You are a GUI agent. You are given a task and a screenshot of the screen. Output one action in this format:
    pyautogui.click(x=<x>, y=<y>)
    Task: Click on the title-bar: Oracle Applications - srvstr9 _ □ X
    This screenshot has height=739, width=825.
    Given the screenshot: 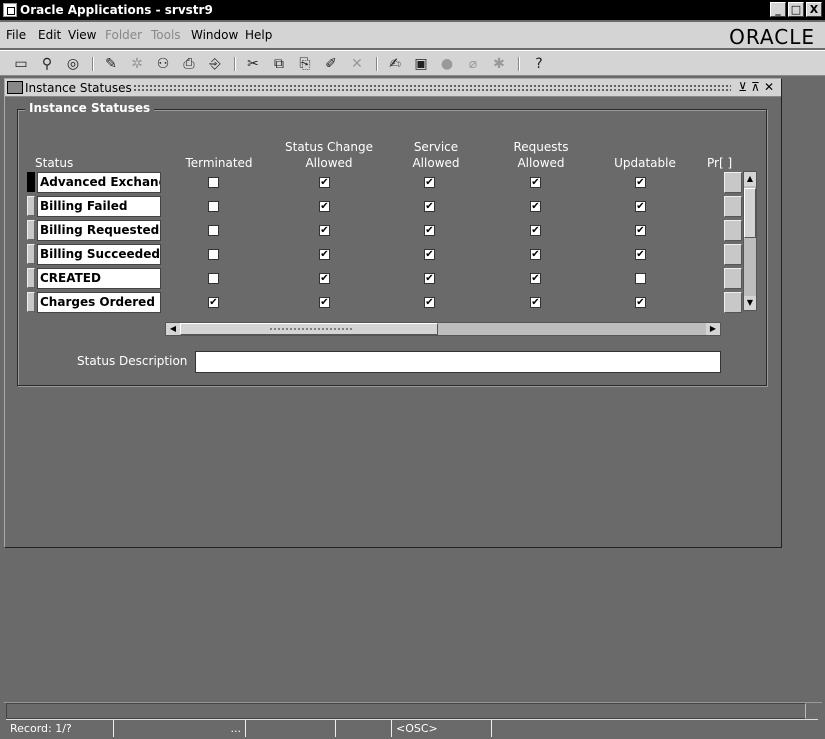 What is the action you would take?
    pyautogui.click(x=412, y=10)
    